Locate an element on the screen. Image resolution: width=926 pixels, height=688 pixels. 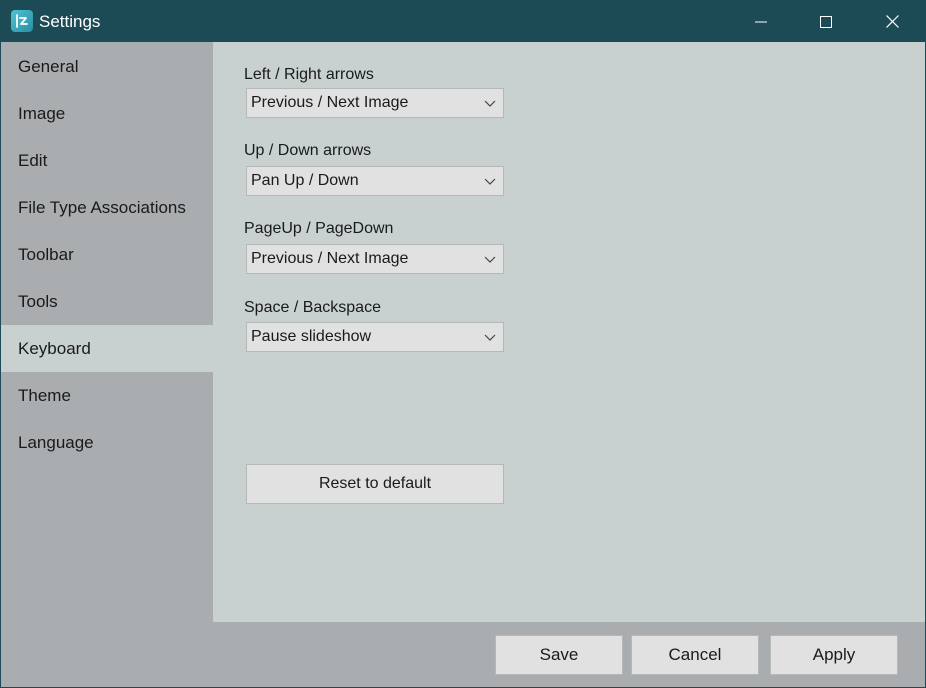
save-button: Save is located at coordinates (559, 655).